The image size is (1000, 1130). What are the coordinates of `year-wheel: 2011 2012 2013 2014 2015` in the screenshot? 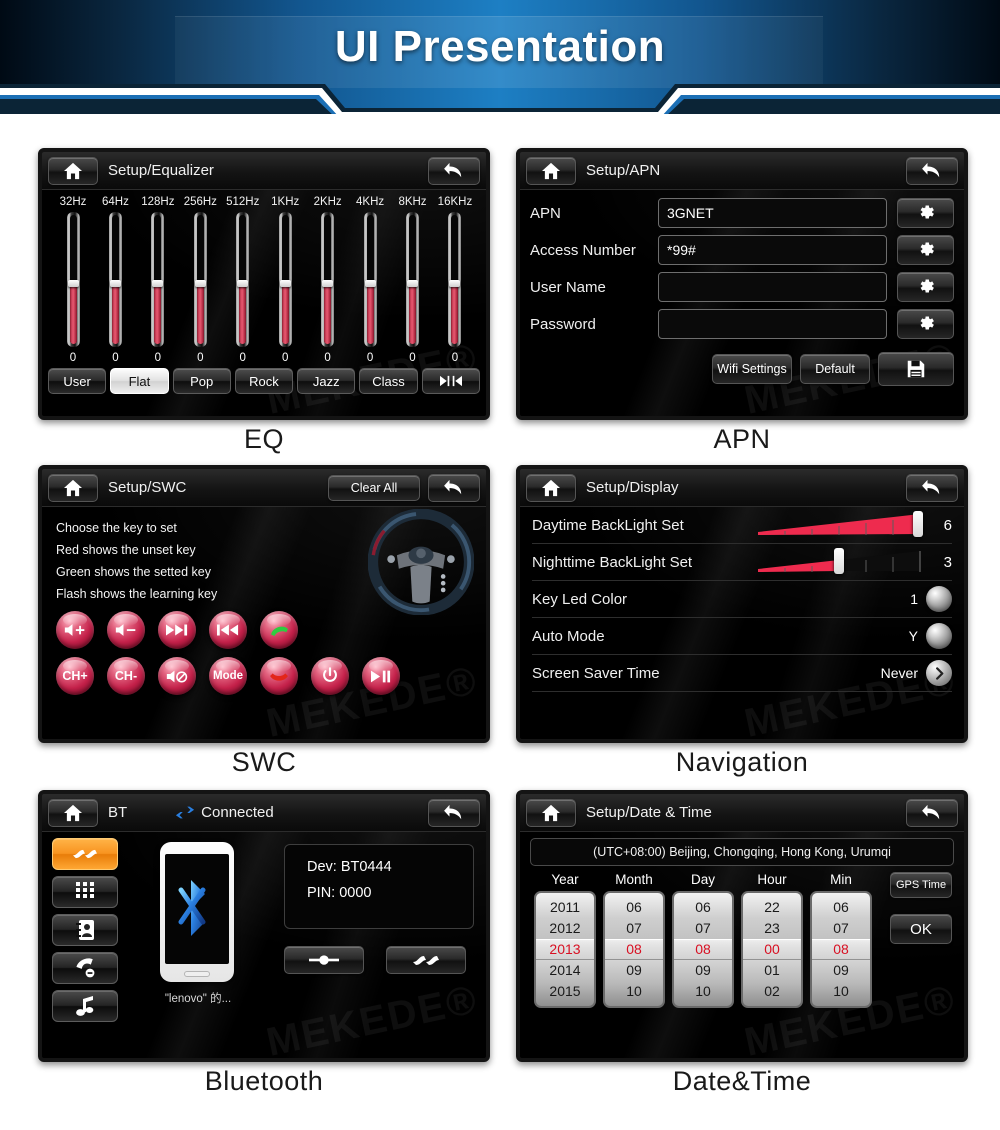 It's located at (565, 949).